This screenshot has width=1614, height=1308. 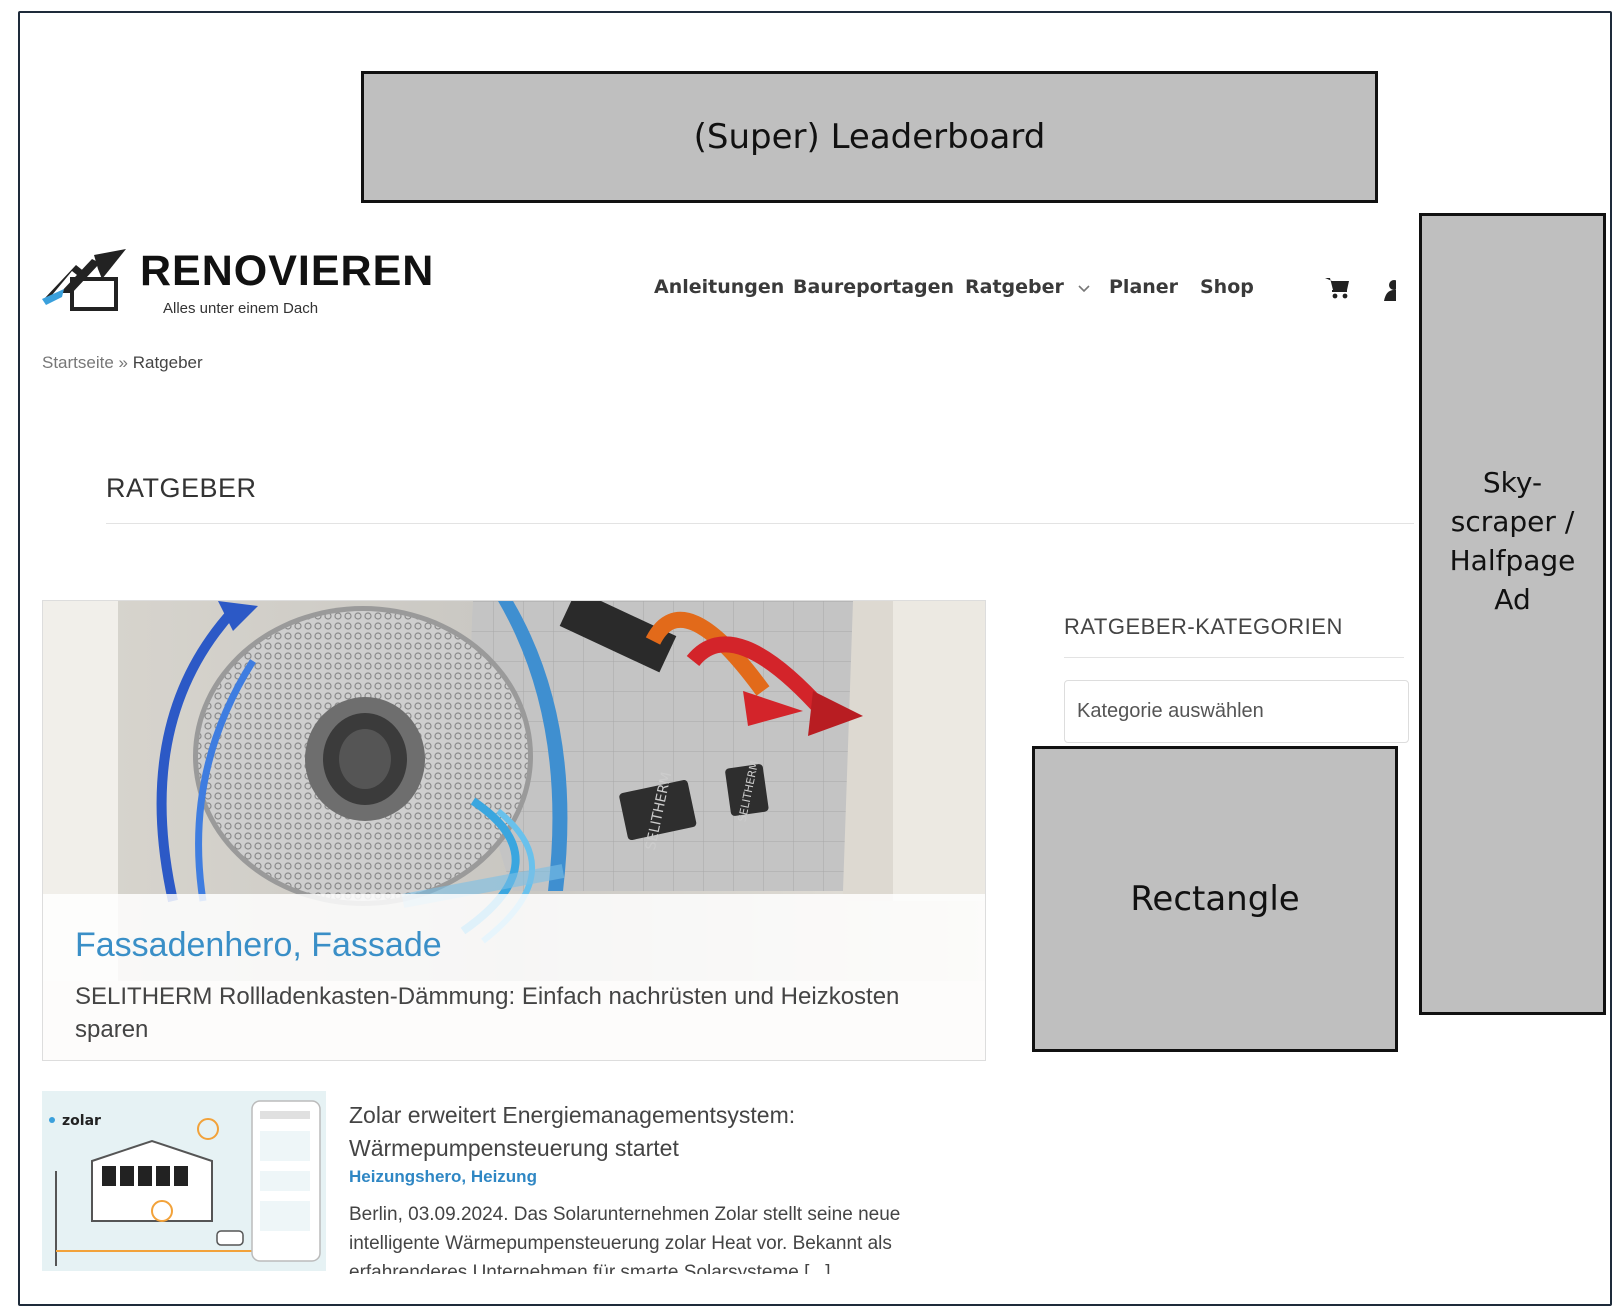 What do you see at coordinates (443, 1177) in the screenshot?
I see `post-categories: Heizungshero, Heizung` at bounding box center [443, 1177].